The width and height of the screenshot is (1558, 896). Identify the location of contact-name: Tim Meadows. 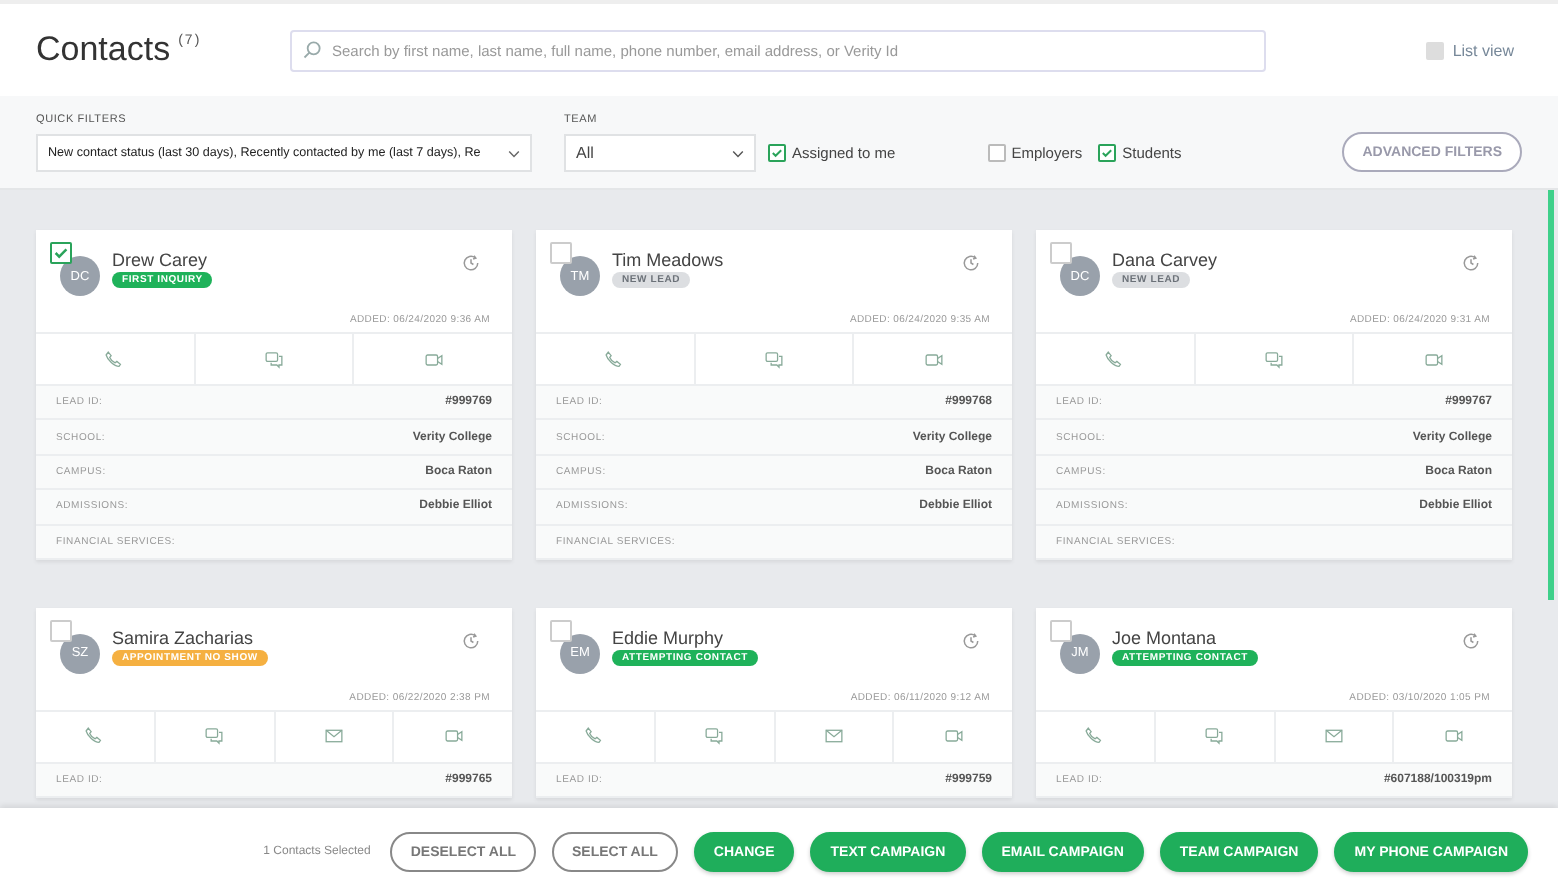
(668, 260).